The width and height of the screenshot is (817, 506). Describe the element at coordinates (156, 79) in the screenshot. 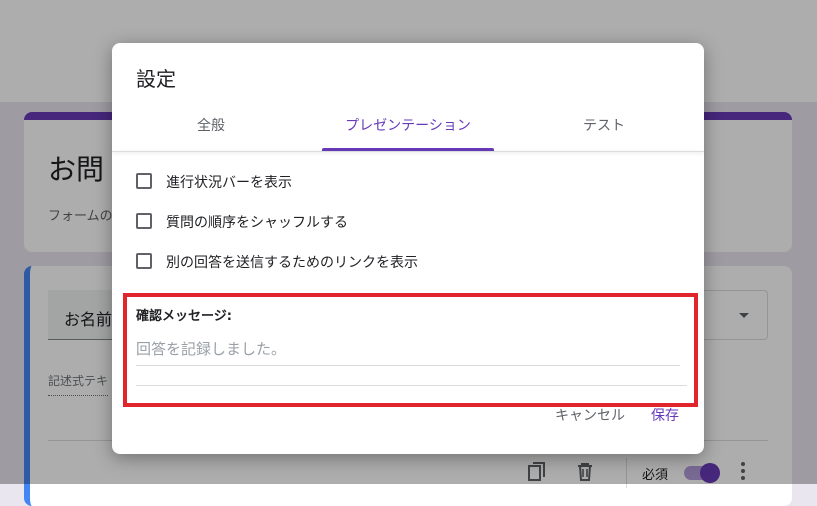

I see `dialog-title: 設定` at that location.